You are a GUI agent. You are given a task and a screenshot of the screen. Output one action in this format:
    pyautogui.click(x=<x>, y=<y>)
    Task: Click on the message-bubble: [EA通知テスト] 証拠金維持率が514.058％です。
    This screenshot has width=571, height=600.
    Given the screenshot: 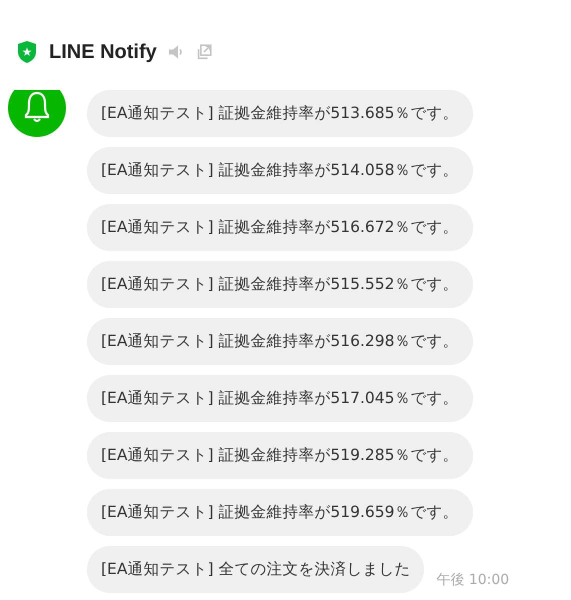 What is the action you would take?
    pyautogui.click(x=280, y=170)
    